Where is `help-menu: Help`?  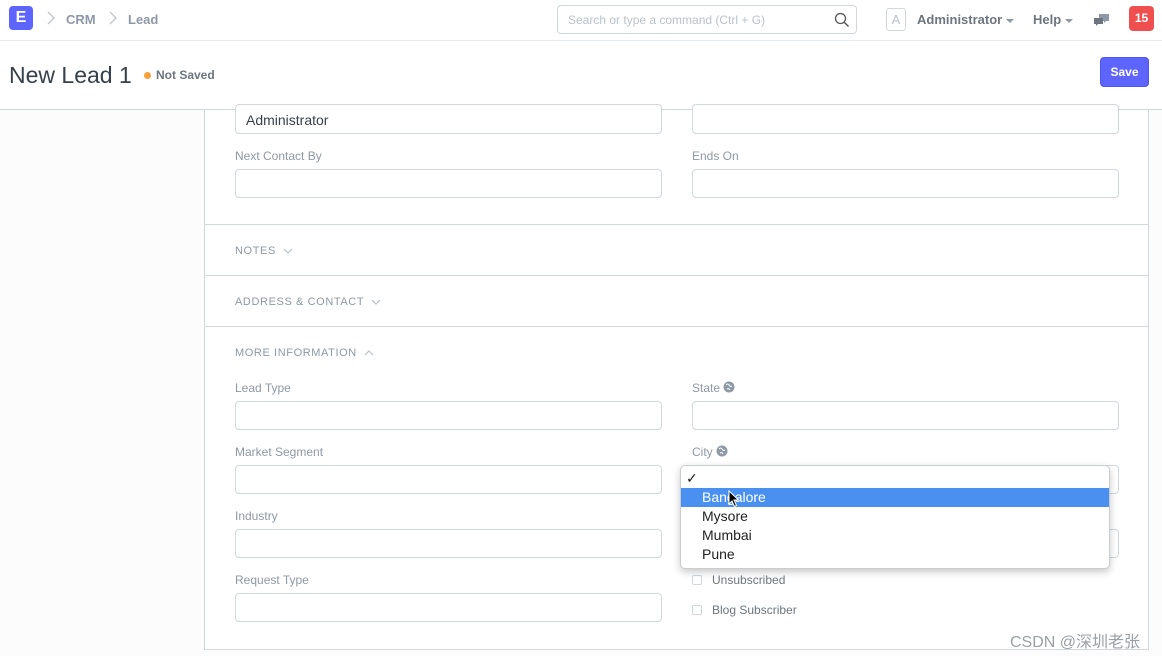
help-menu: Help is located at coordinates (1053, 19).